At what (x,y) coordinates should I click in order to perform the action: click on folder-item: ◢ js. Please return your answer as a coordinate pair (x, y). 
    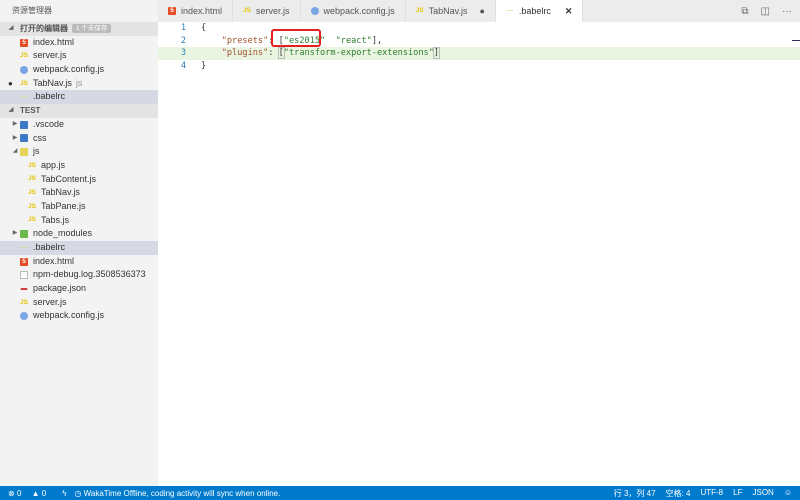
    Looking at the image, I should click on (79, 152).